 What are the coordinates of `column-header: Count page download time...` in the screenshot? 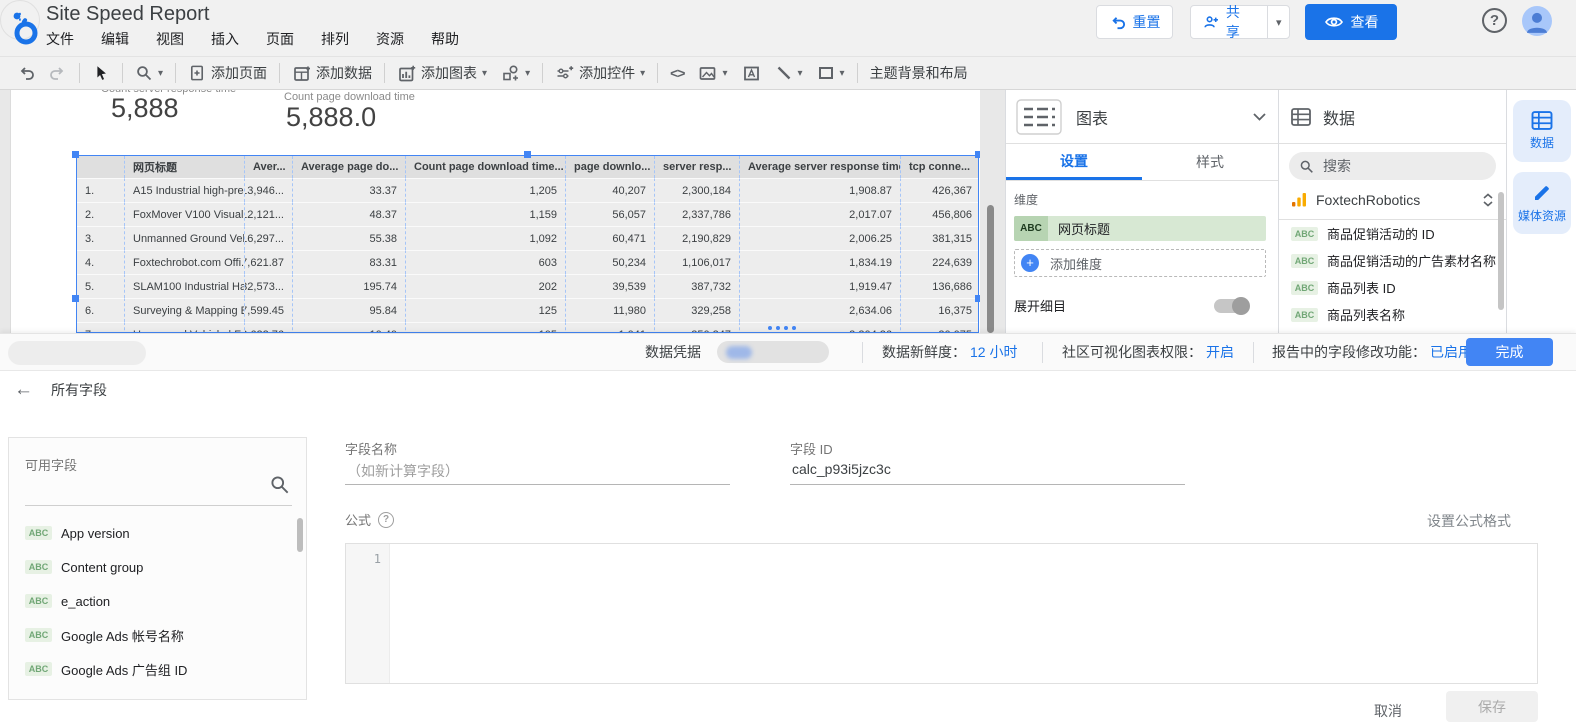 It's located at (485, 167).